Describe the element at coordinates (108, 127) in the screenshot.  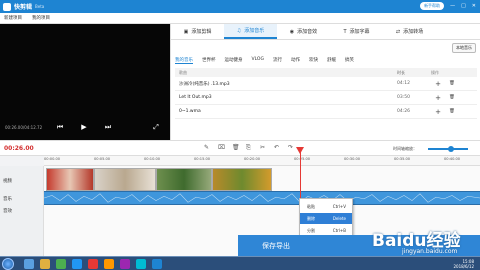
I see `next-icon: ⏭` at that location.